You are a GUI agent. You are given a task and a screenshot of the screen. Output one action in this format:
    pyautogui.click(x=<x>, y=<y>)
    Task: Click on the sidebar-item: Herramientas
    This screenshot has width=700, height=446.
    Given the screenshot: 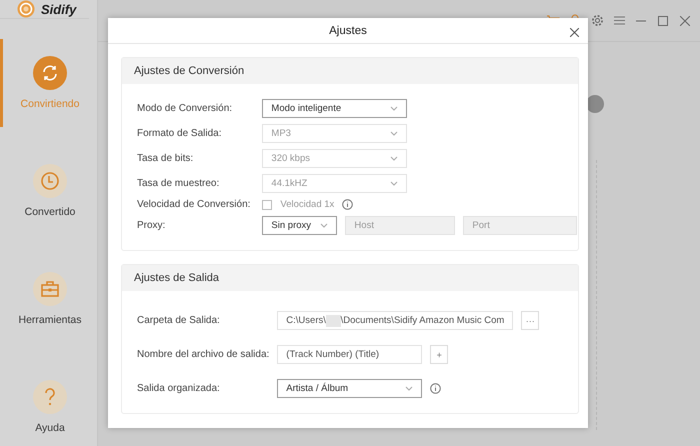 What is the action you would take?
    pyautogui.click(x=48, y=299)
    